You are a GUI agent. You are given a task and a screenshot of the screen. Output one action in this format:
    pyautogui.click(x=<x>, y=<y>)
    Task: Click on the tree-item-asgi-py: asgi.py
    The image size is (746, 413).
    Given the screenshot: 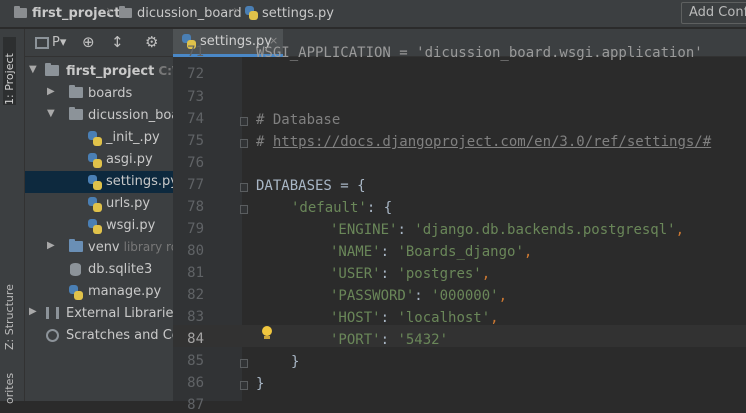 What is the action you would take?
    pyautogui.click(x=99, y=160)
    